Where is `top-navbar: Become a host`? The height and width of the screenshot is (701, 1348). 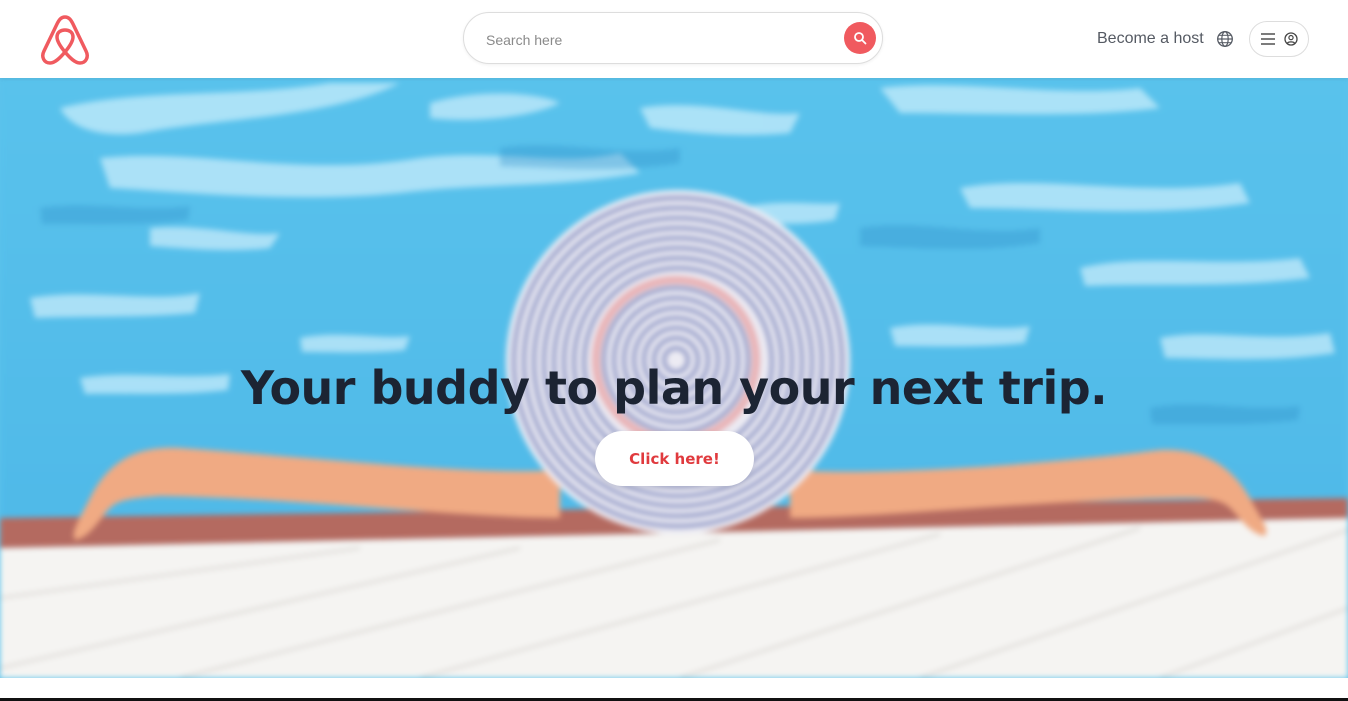 top-navbar: Become a host is located at coordinates (674, 39).